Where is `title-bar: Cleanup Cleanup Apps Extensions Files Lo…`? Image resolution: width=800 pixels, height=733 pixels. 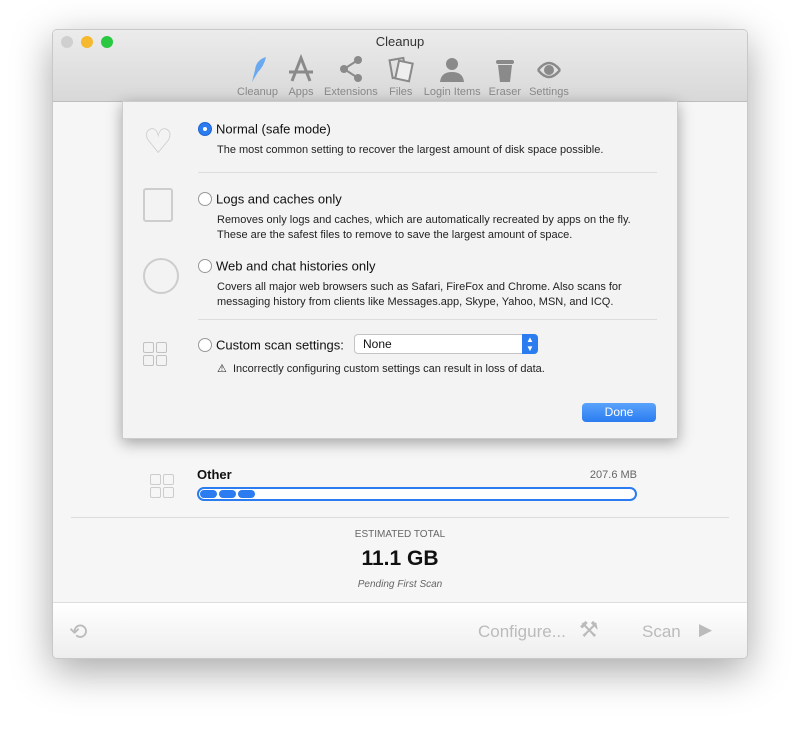
title-bar: Cleanup Cleanup Apps Extensions Files Lo… is located at coordinates (400, 66).